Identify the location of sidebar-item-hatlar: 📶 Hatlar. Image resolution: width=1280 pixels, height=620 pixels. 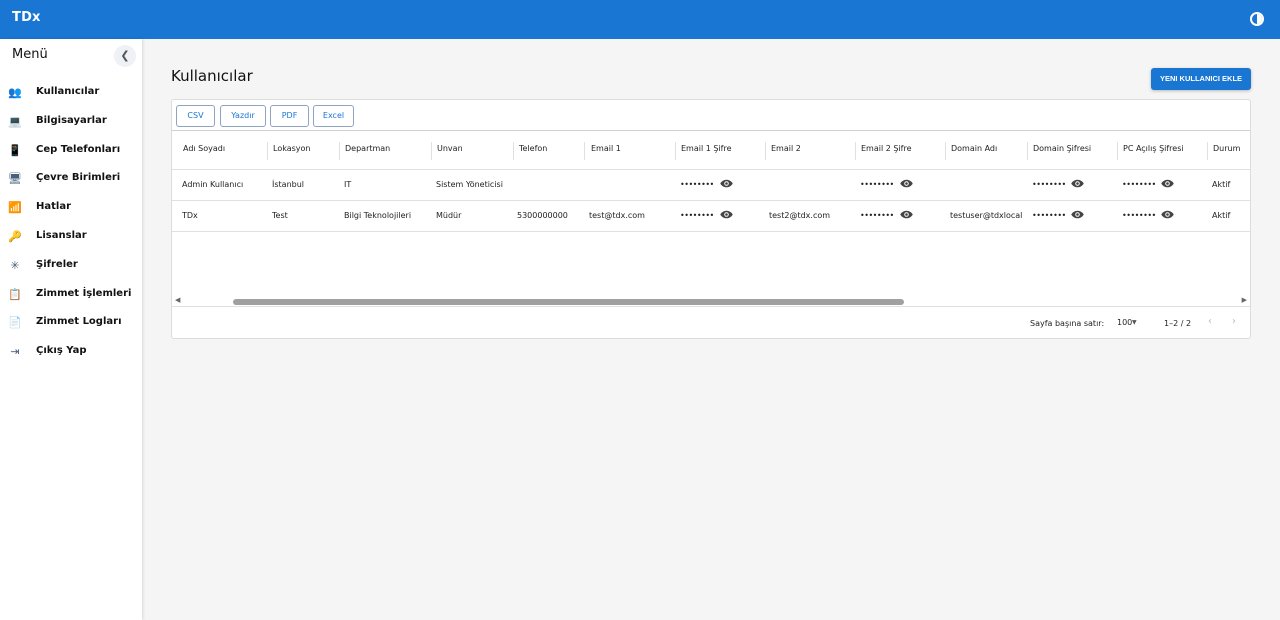
(71, 209).